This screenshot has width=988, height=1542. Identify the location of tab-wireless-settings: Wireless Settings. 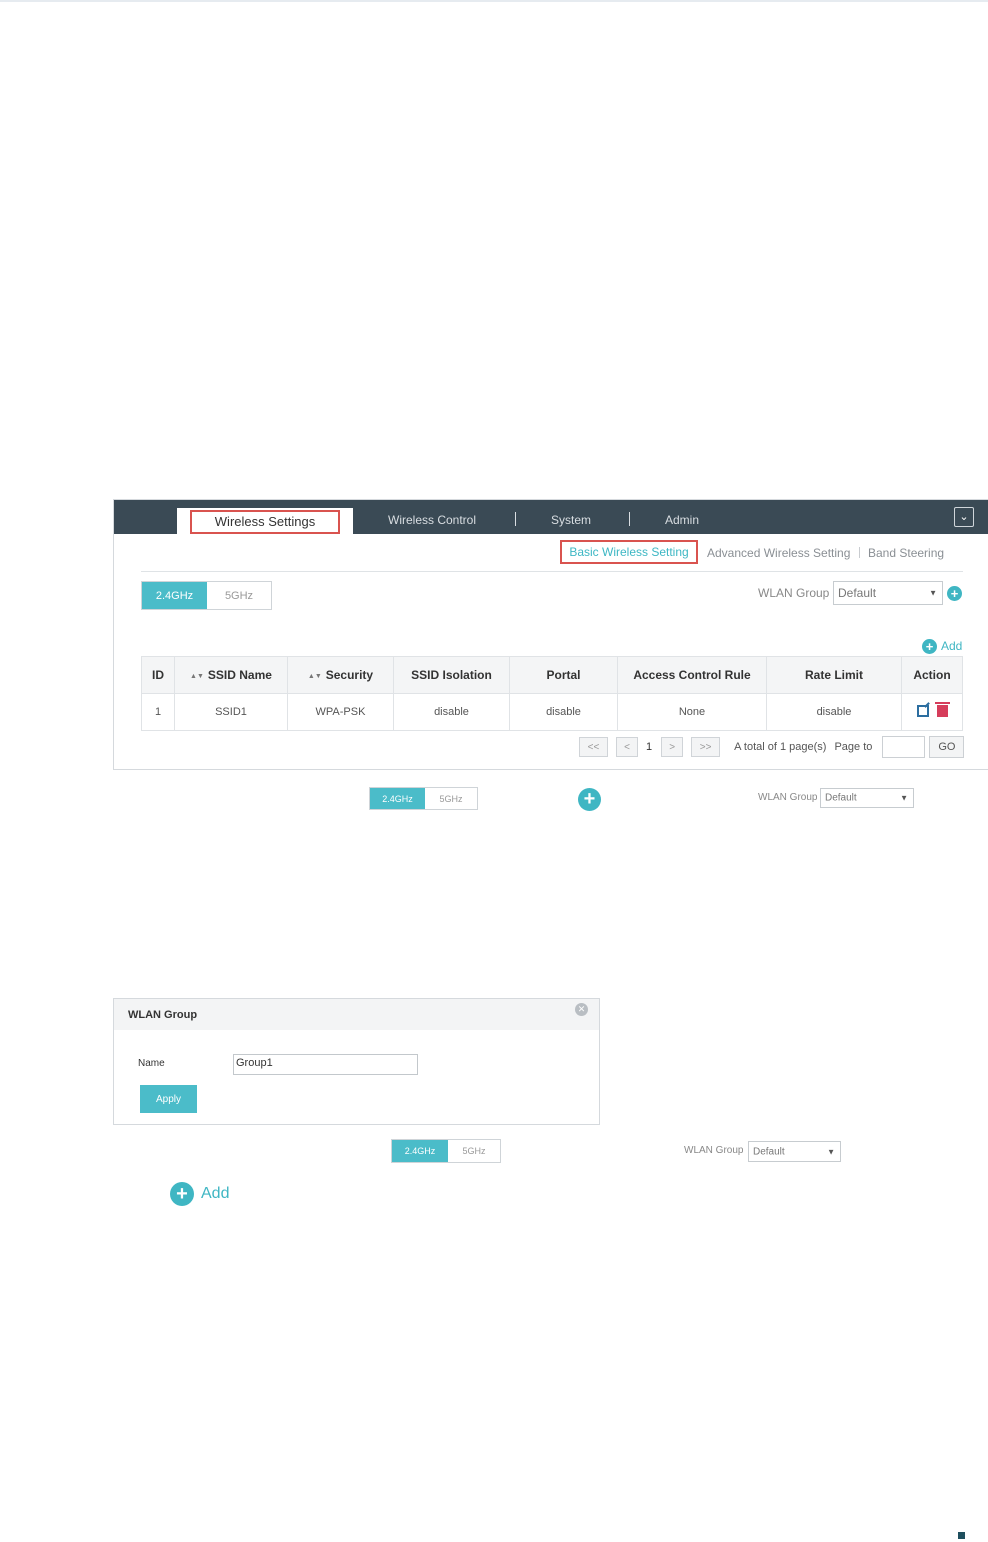
(265, 521).